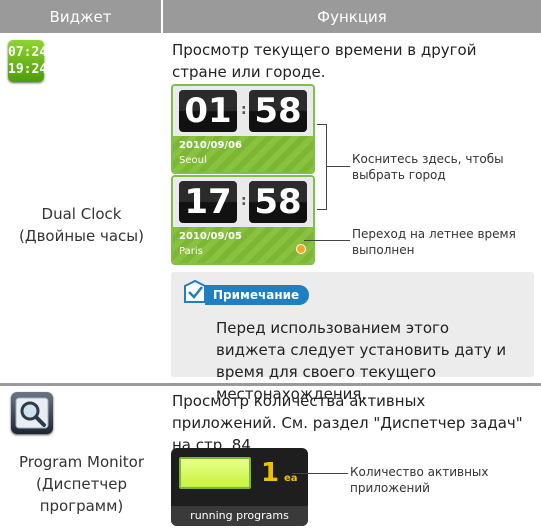  I want to click on clock-city: Seoul, so click(193, 160).